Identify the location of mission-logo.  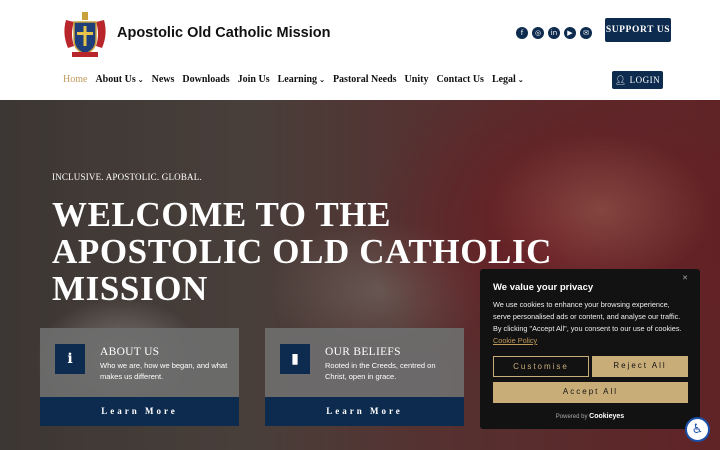
(85, 34).